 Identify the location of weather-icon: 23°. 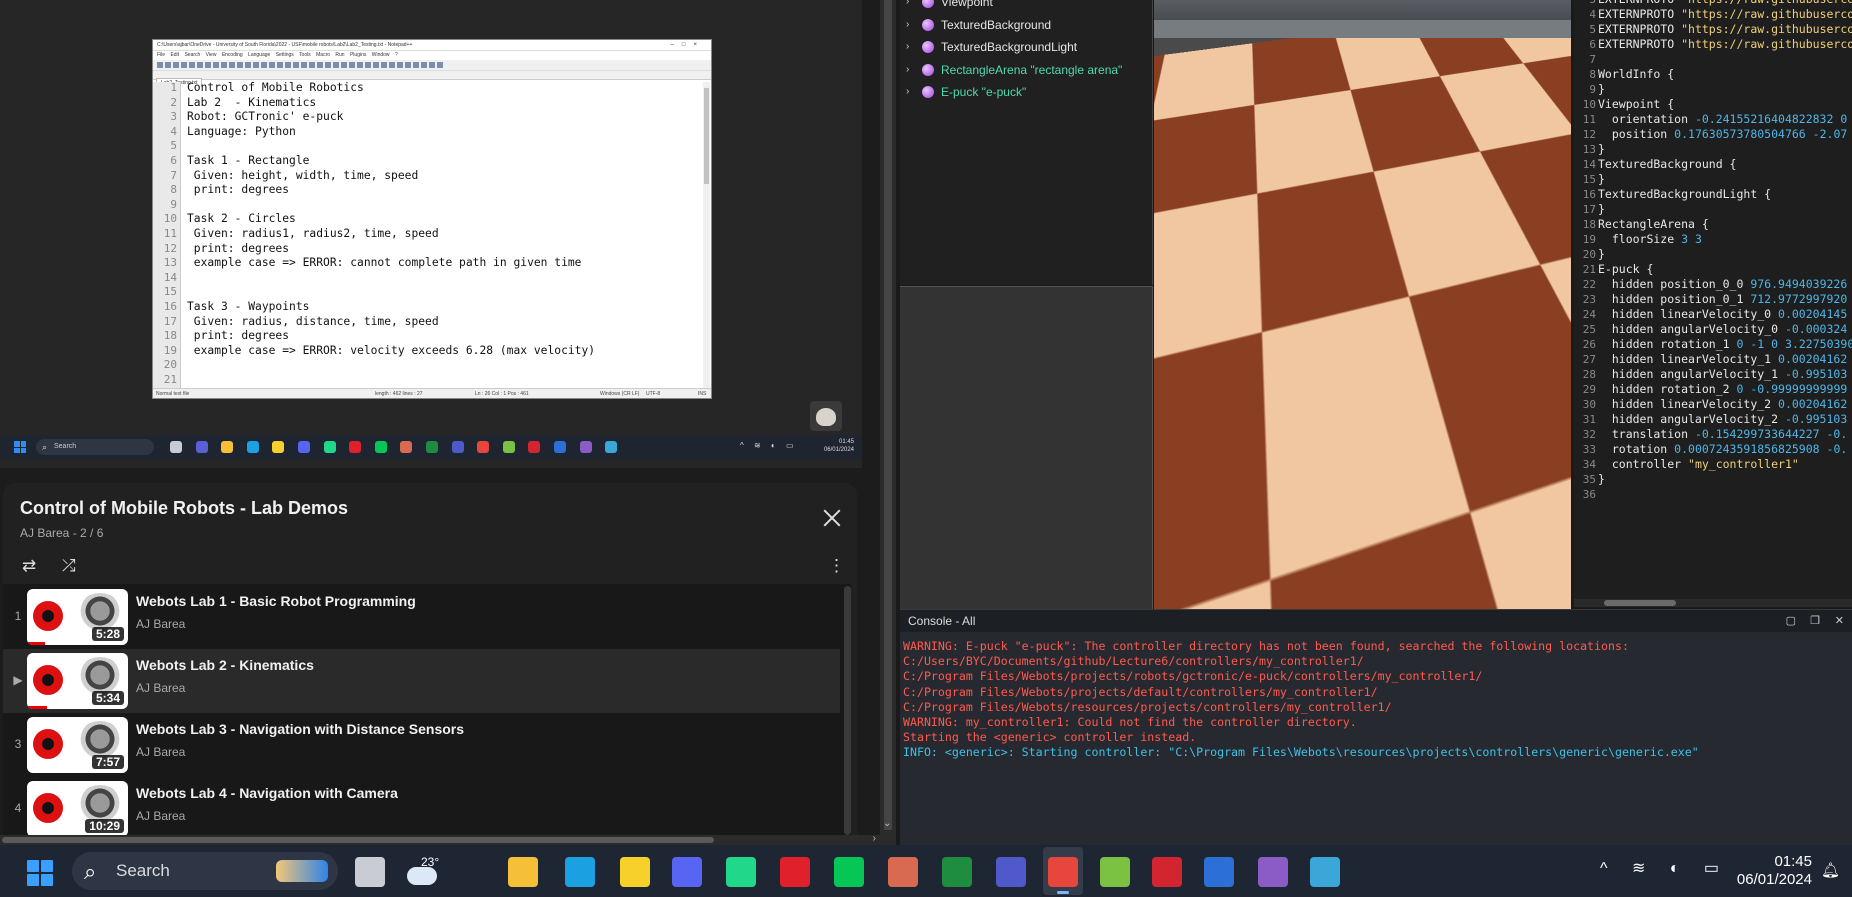
(424, 871).